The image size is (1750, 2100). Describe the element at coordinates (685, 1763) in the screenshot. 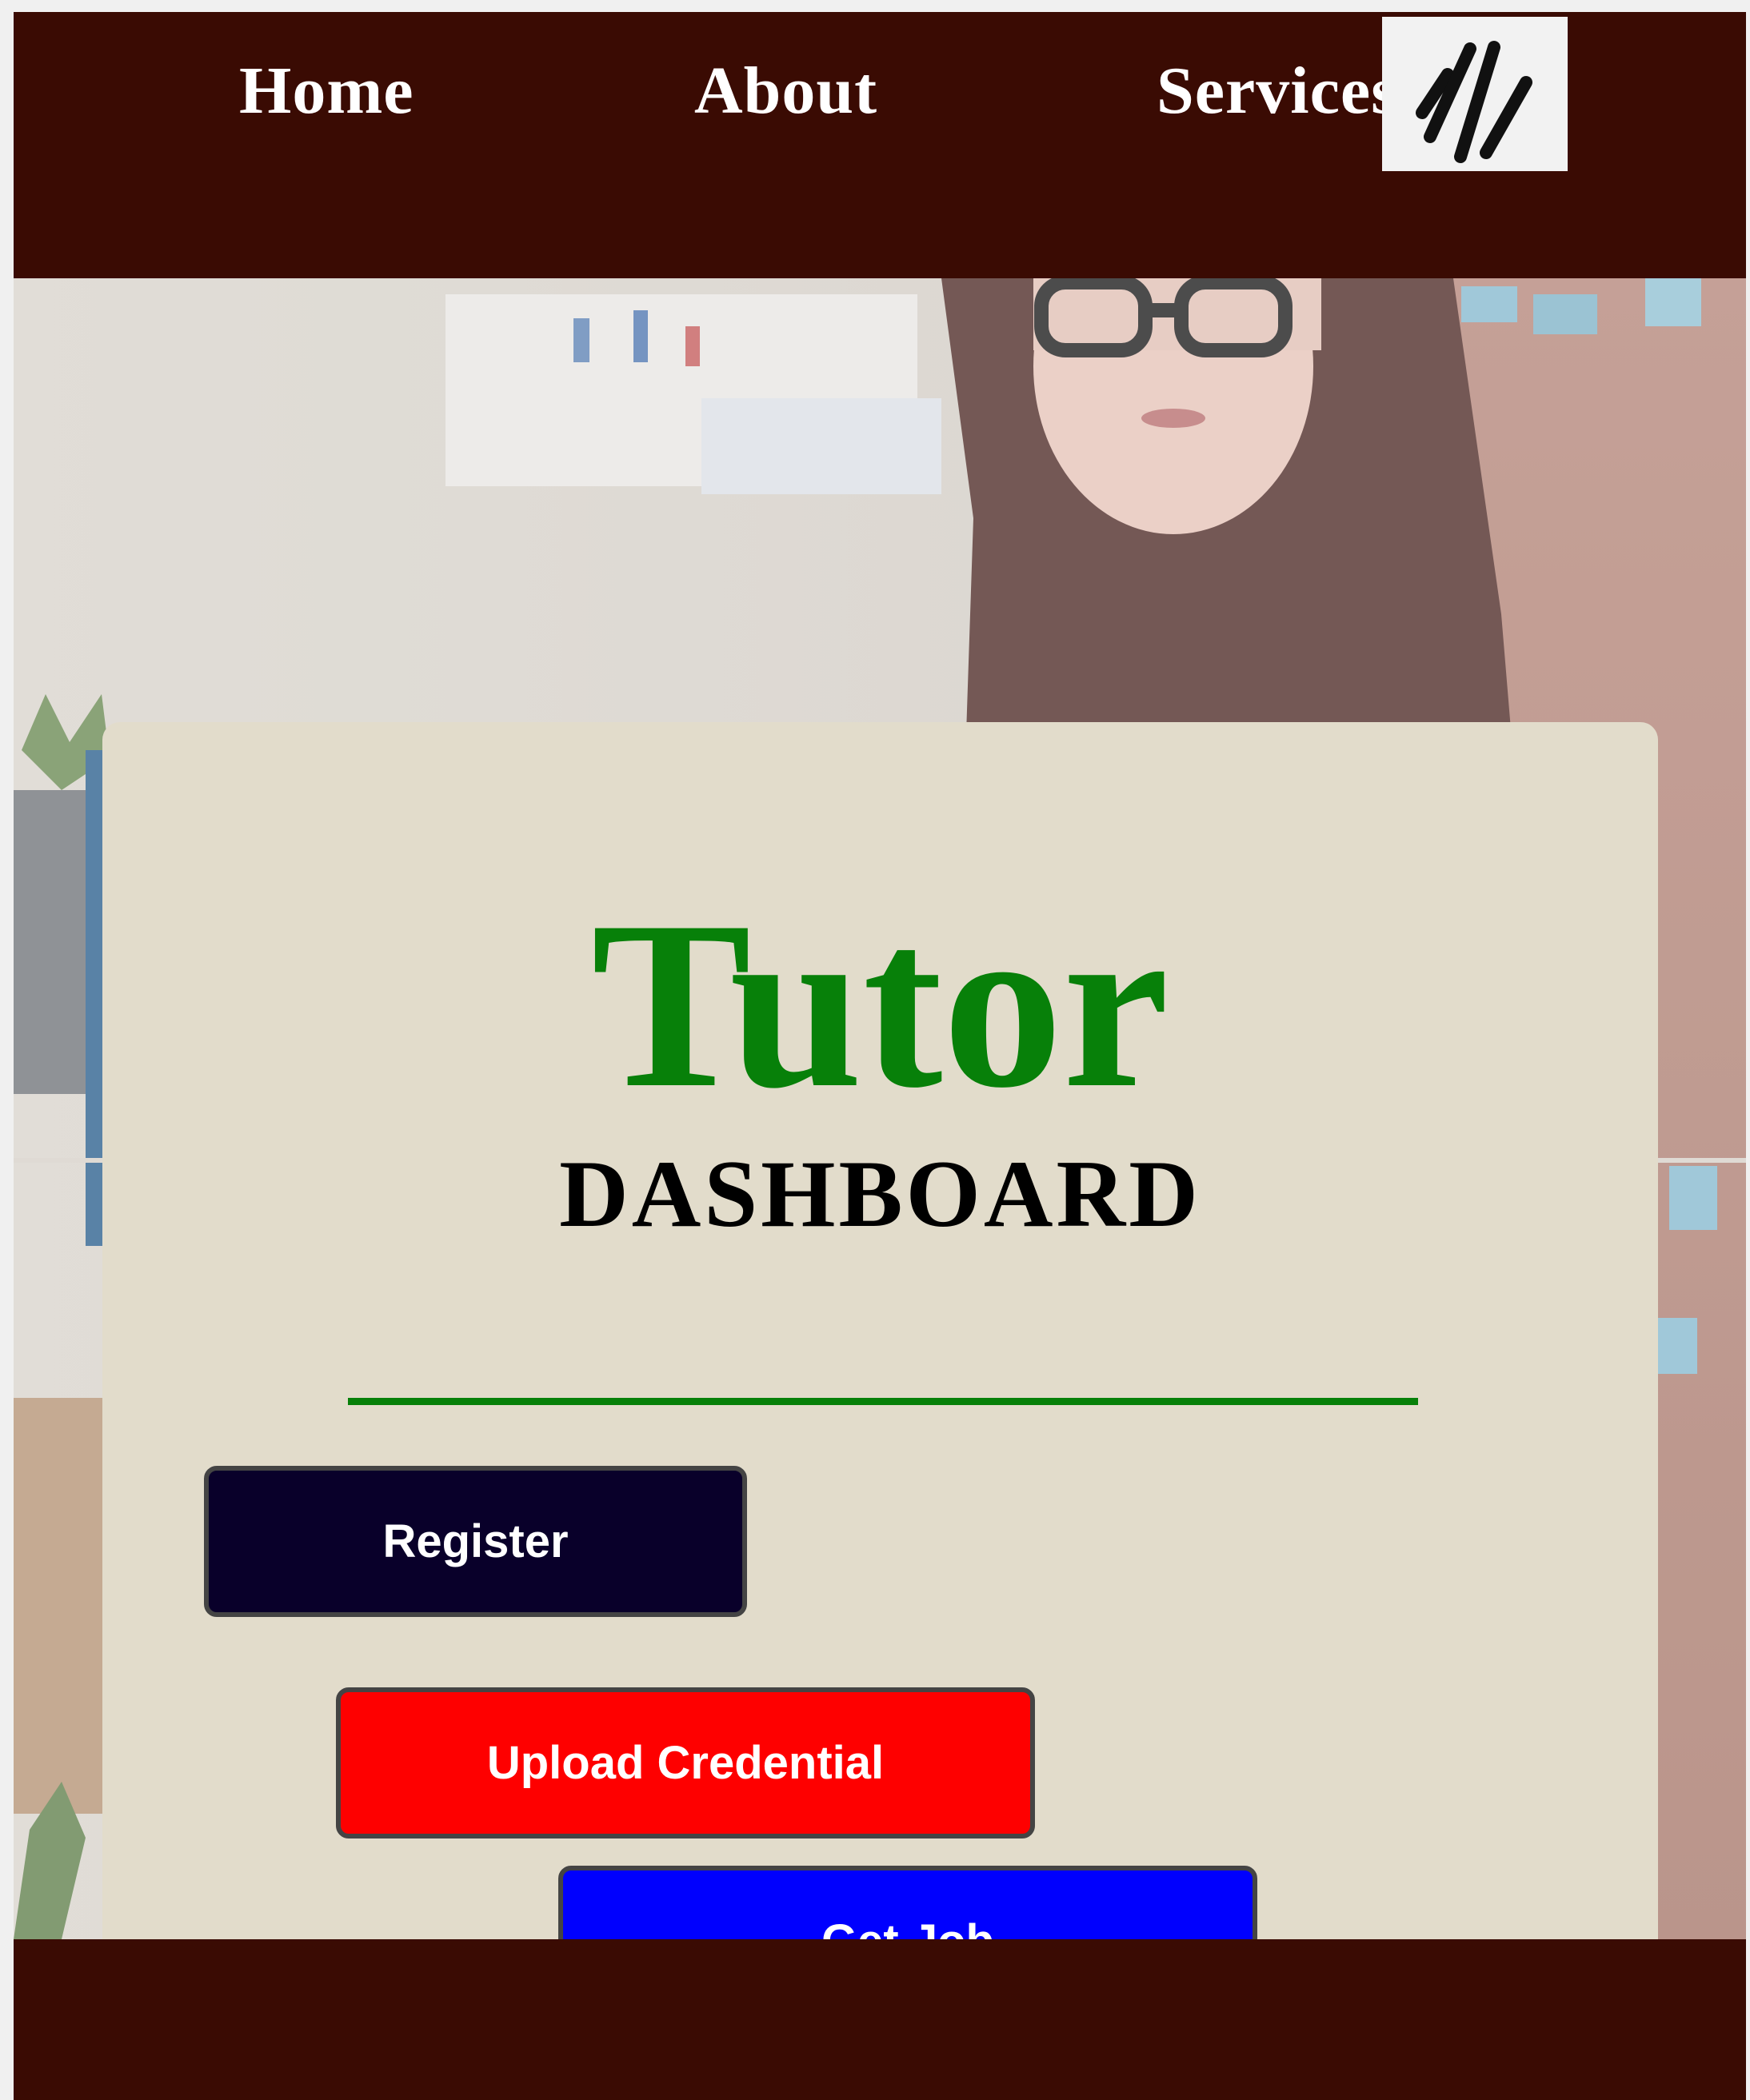

I see `upload-credential-button: Upload Credential` at that location.